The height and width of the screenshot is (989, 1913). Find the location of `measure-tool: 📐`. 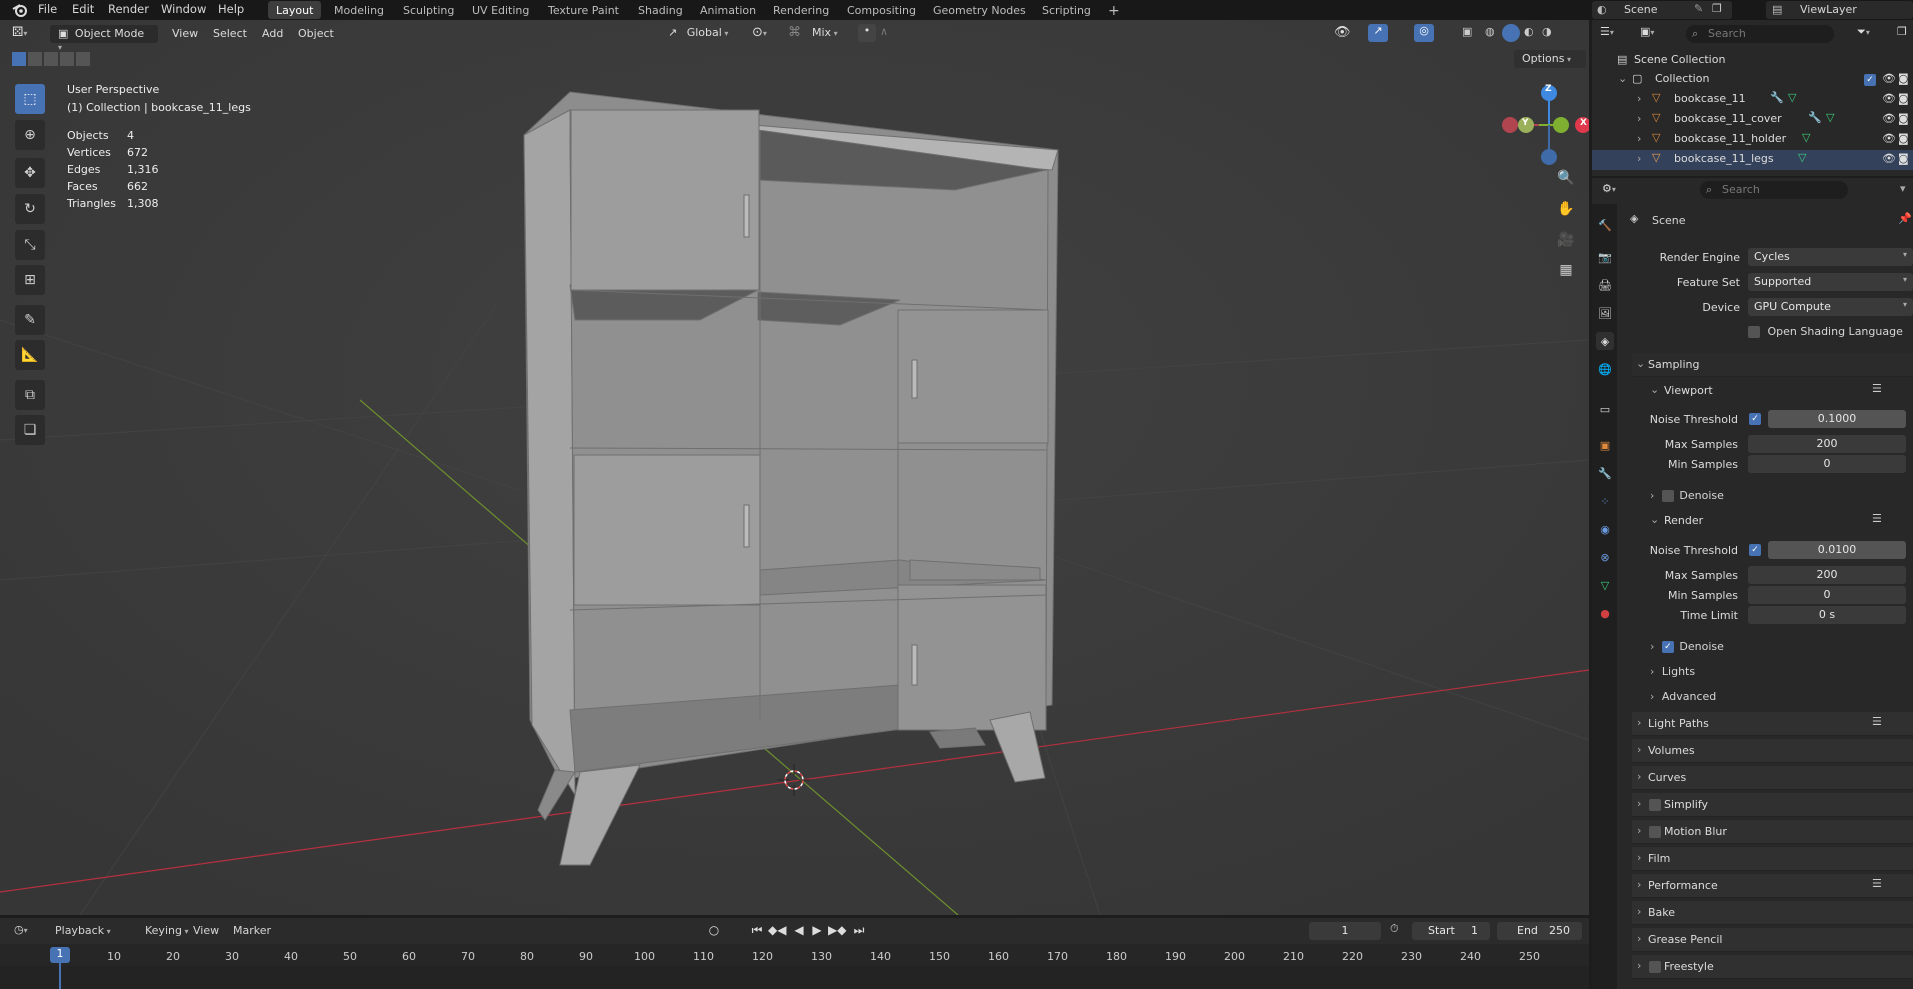

measure-tool: 📐 is located at coordinates (30, 355).